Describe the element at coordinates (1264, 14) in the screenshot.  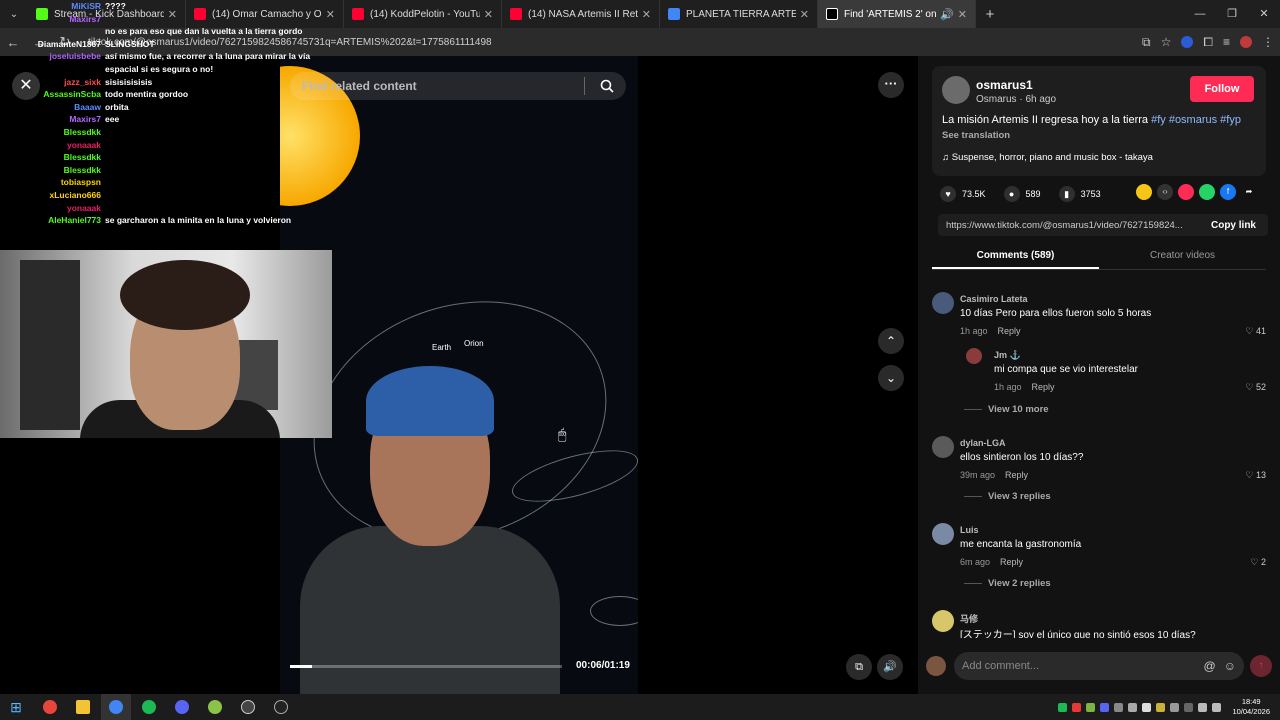
I see `close-window-icon: ✕` at that location.